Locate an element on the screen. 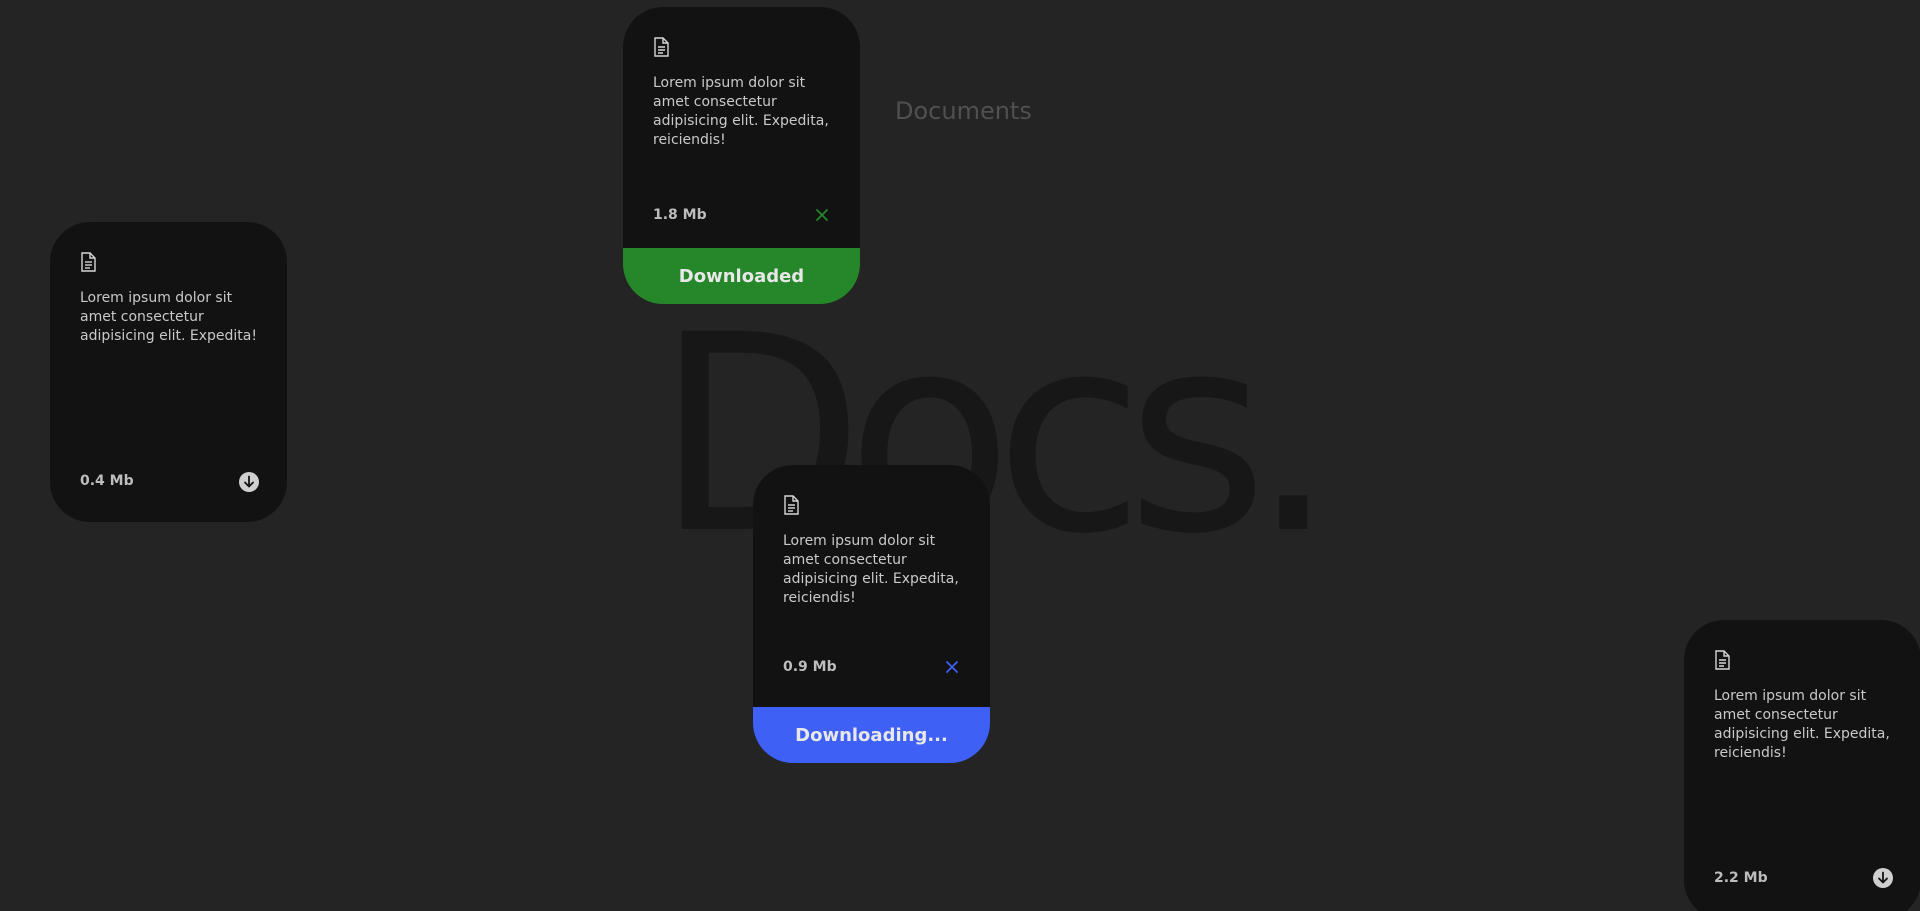 The width and height of the screenshot is (1920, 911). downloaded-status-button: Downloaded is located at coordinates (741, 276).